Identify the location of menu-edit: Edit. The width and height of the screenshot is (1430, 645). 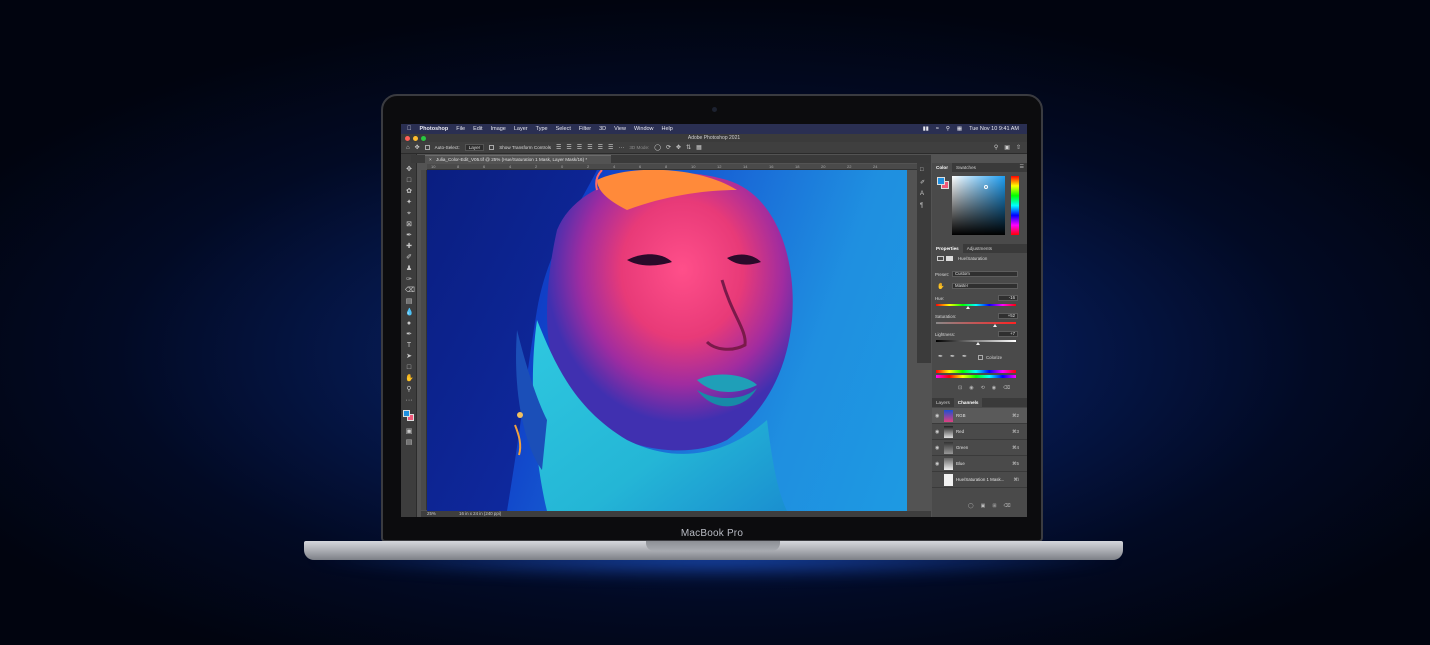
(477, 129).